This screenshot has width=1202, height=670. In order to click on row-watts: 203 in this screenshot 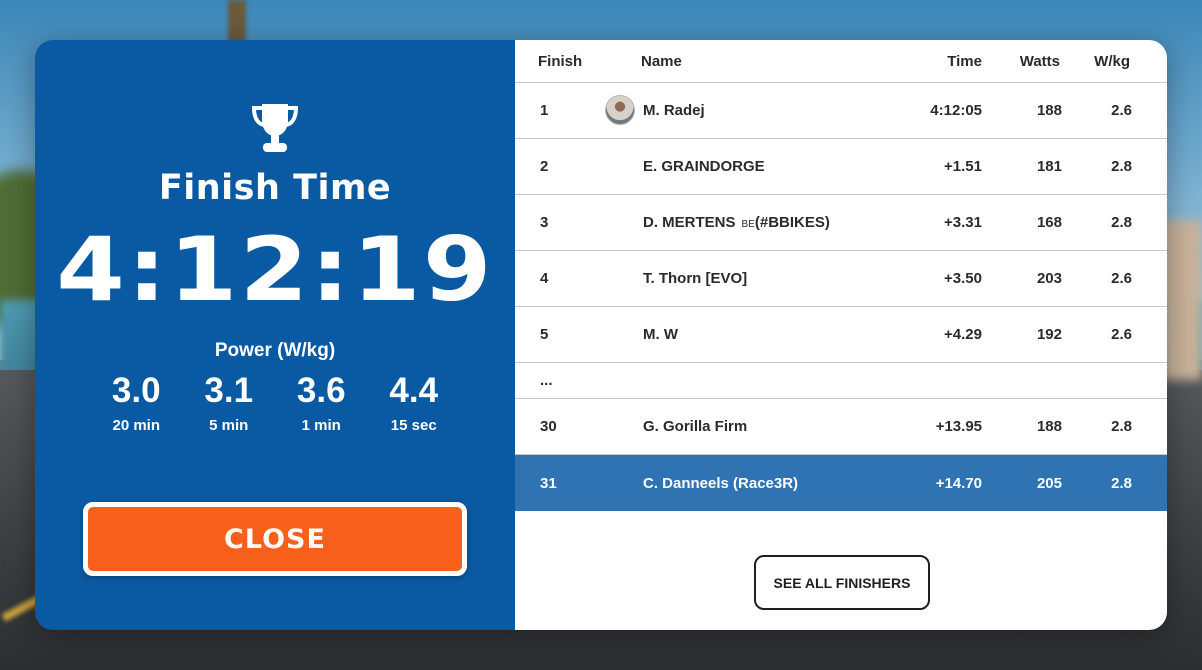, I will do `click(1049, 278)`.